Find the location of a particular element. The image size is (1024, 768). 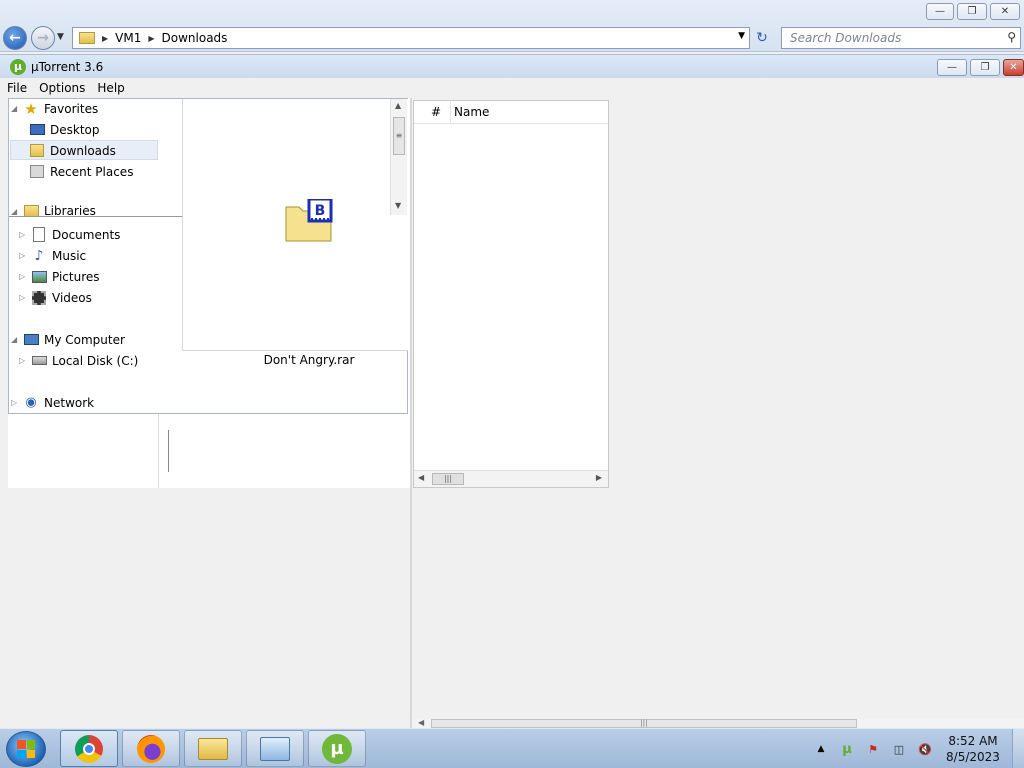

taskbar-control-panel-button is located at coordinates (275, 748).